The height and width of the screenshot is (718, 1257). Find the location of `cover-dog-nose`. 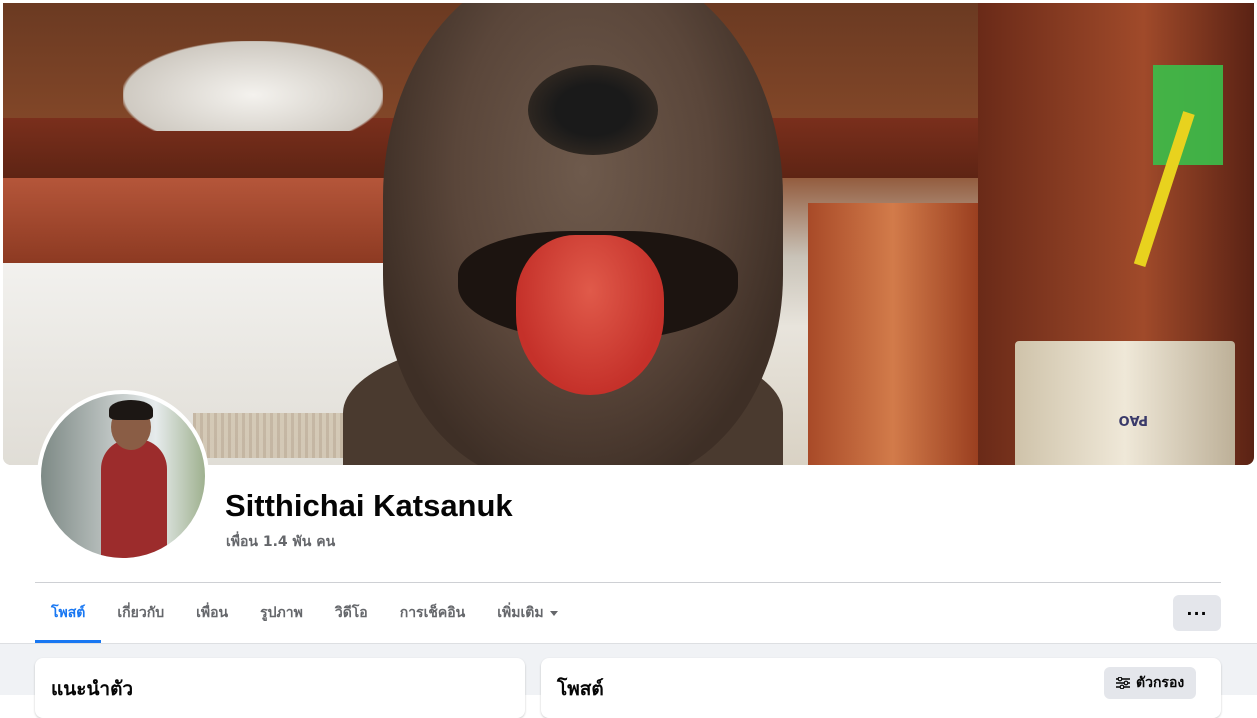

cover-dog-nose is located at coordinates (593, 110).